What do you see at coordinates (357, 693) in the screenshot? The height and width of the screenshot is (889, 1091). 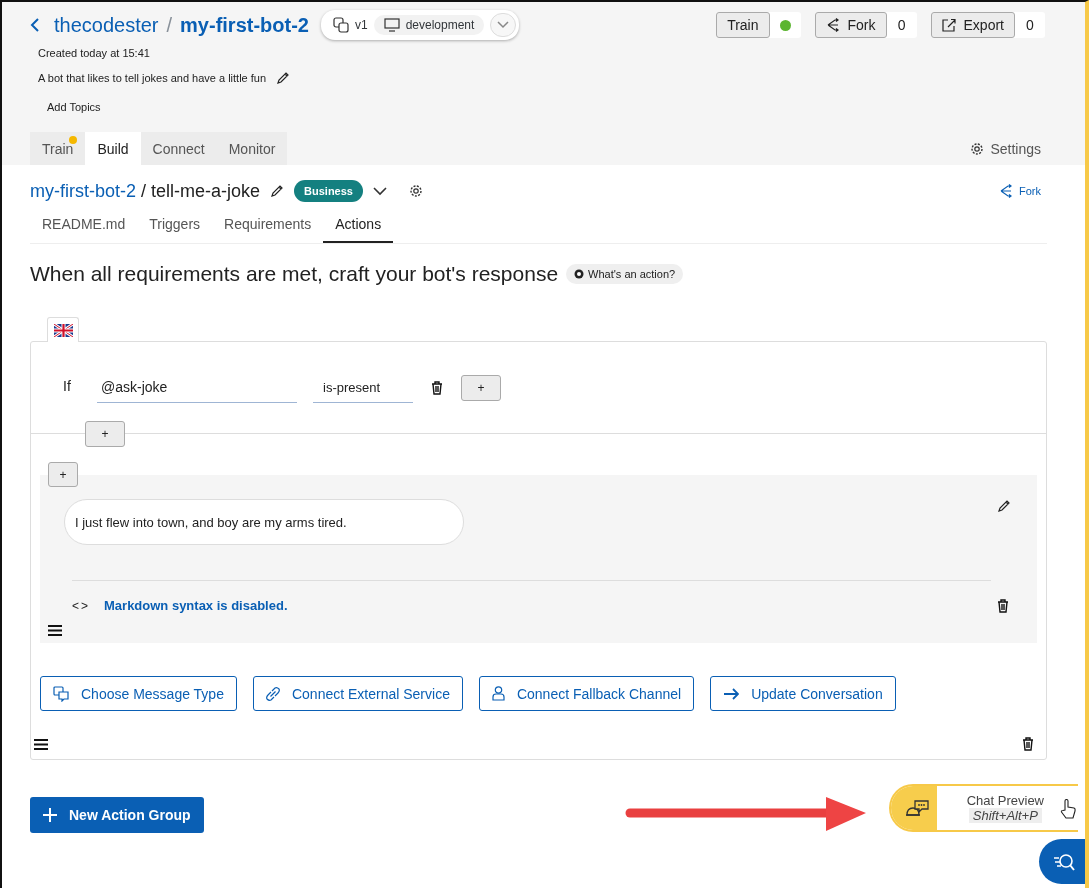 I see `action-button: Connect External Service` at bounding box center [357, 693].